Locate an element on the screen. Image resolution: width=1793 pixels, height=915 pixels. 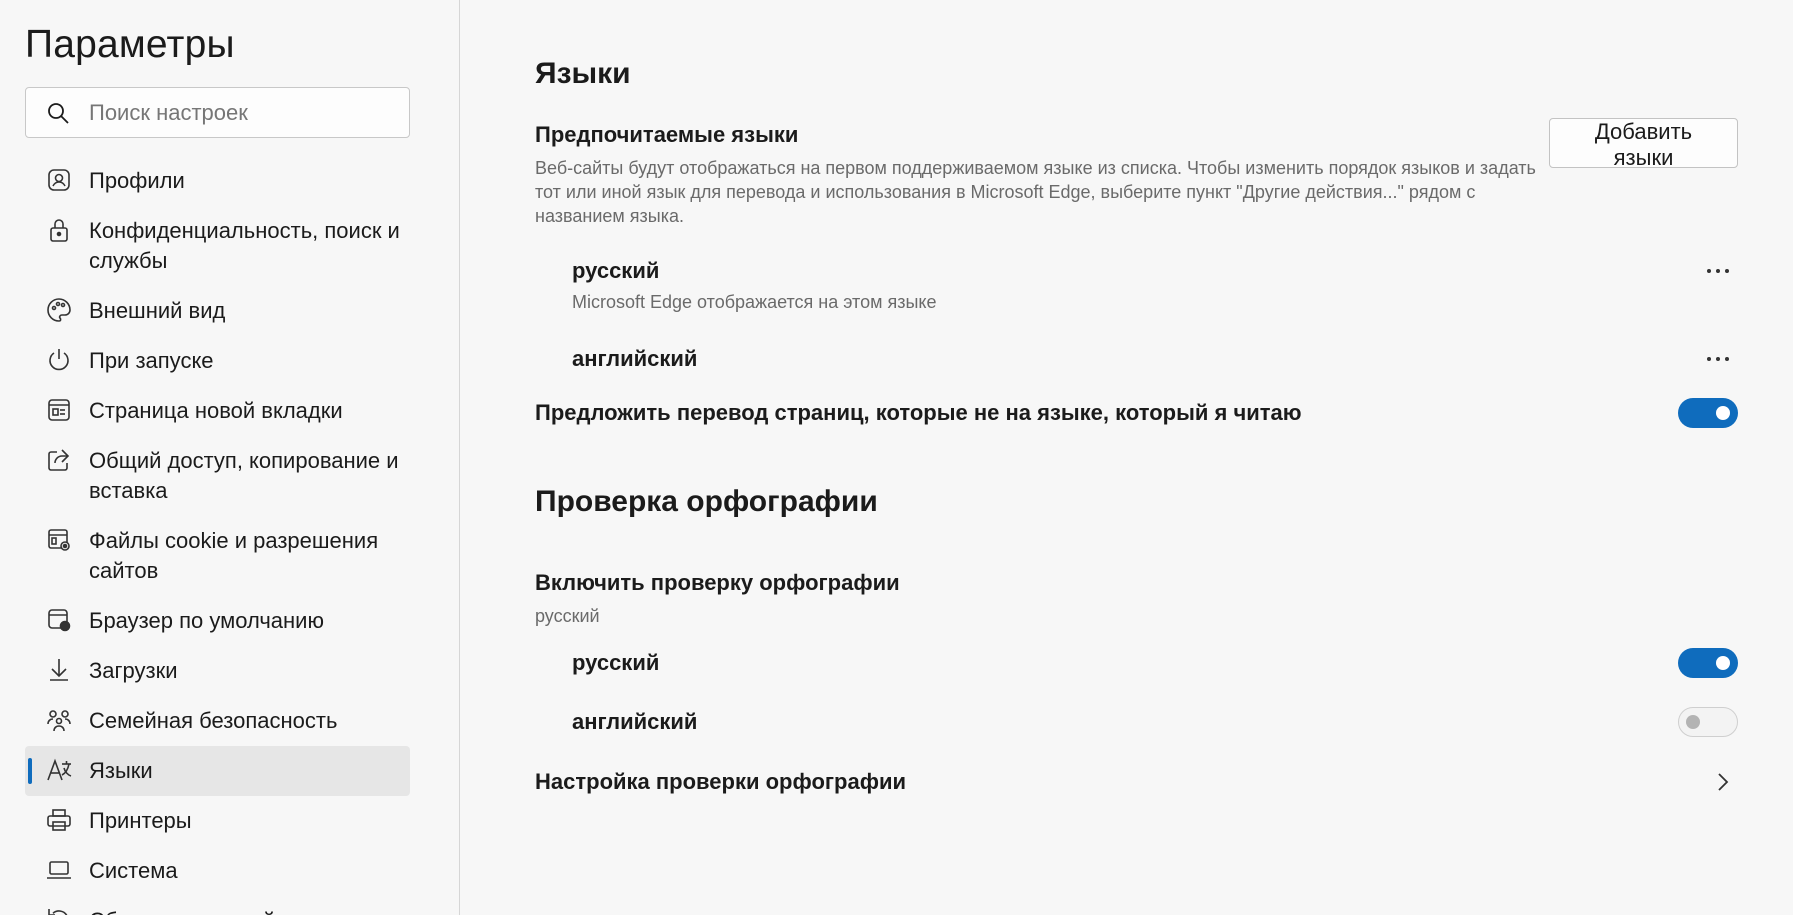
sidebar-item-default-browser: Браузер по умолчанию is located at coordinates (217, 621).